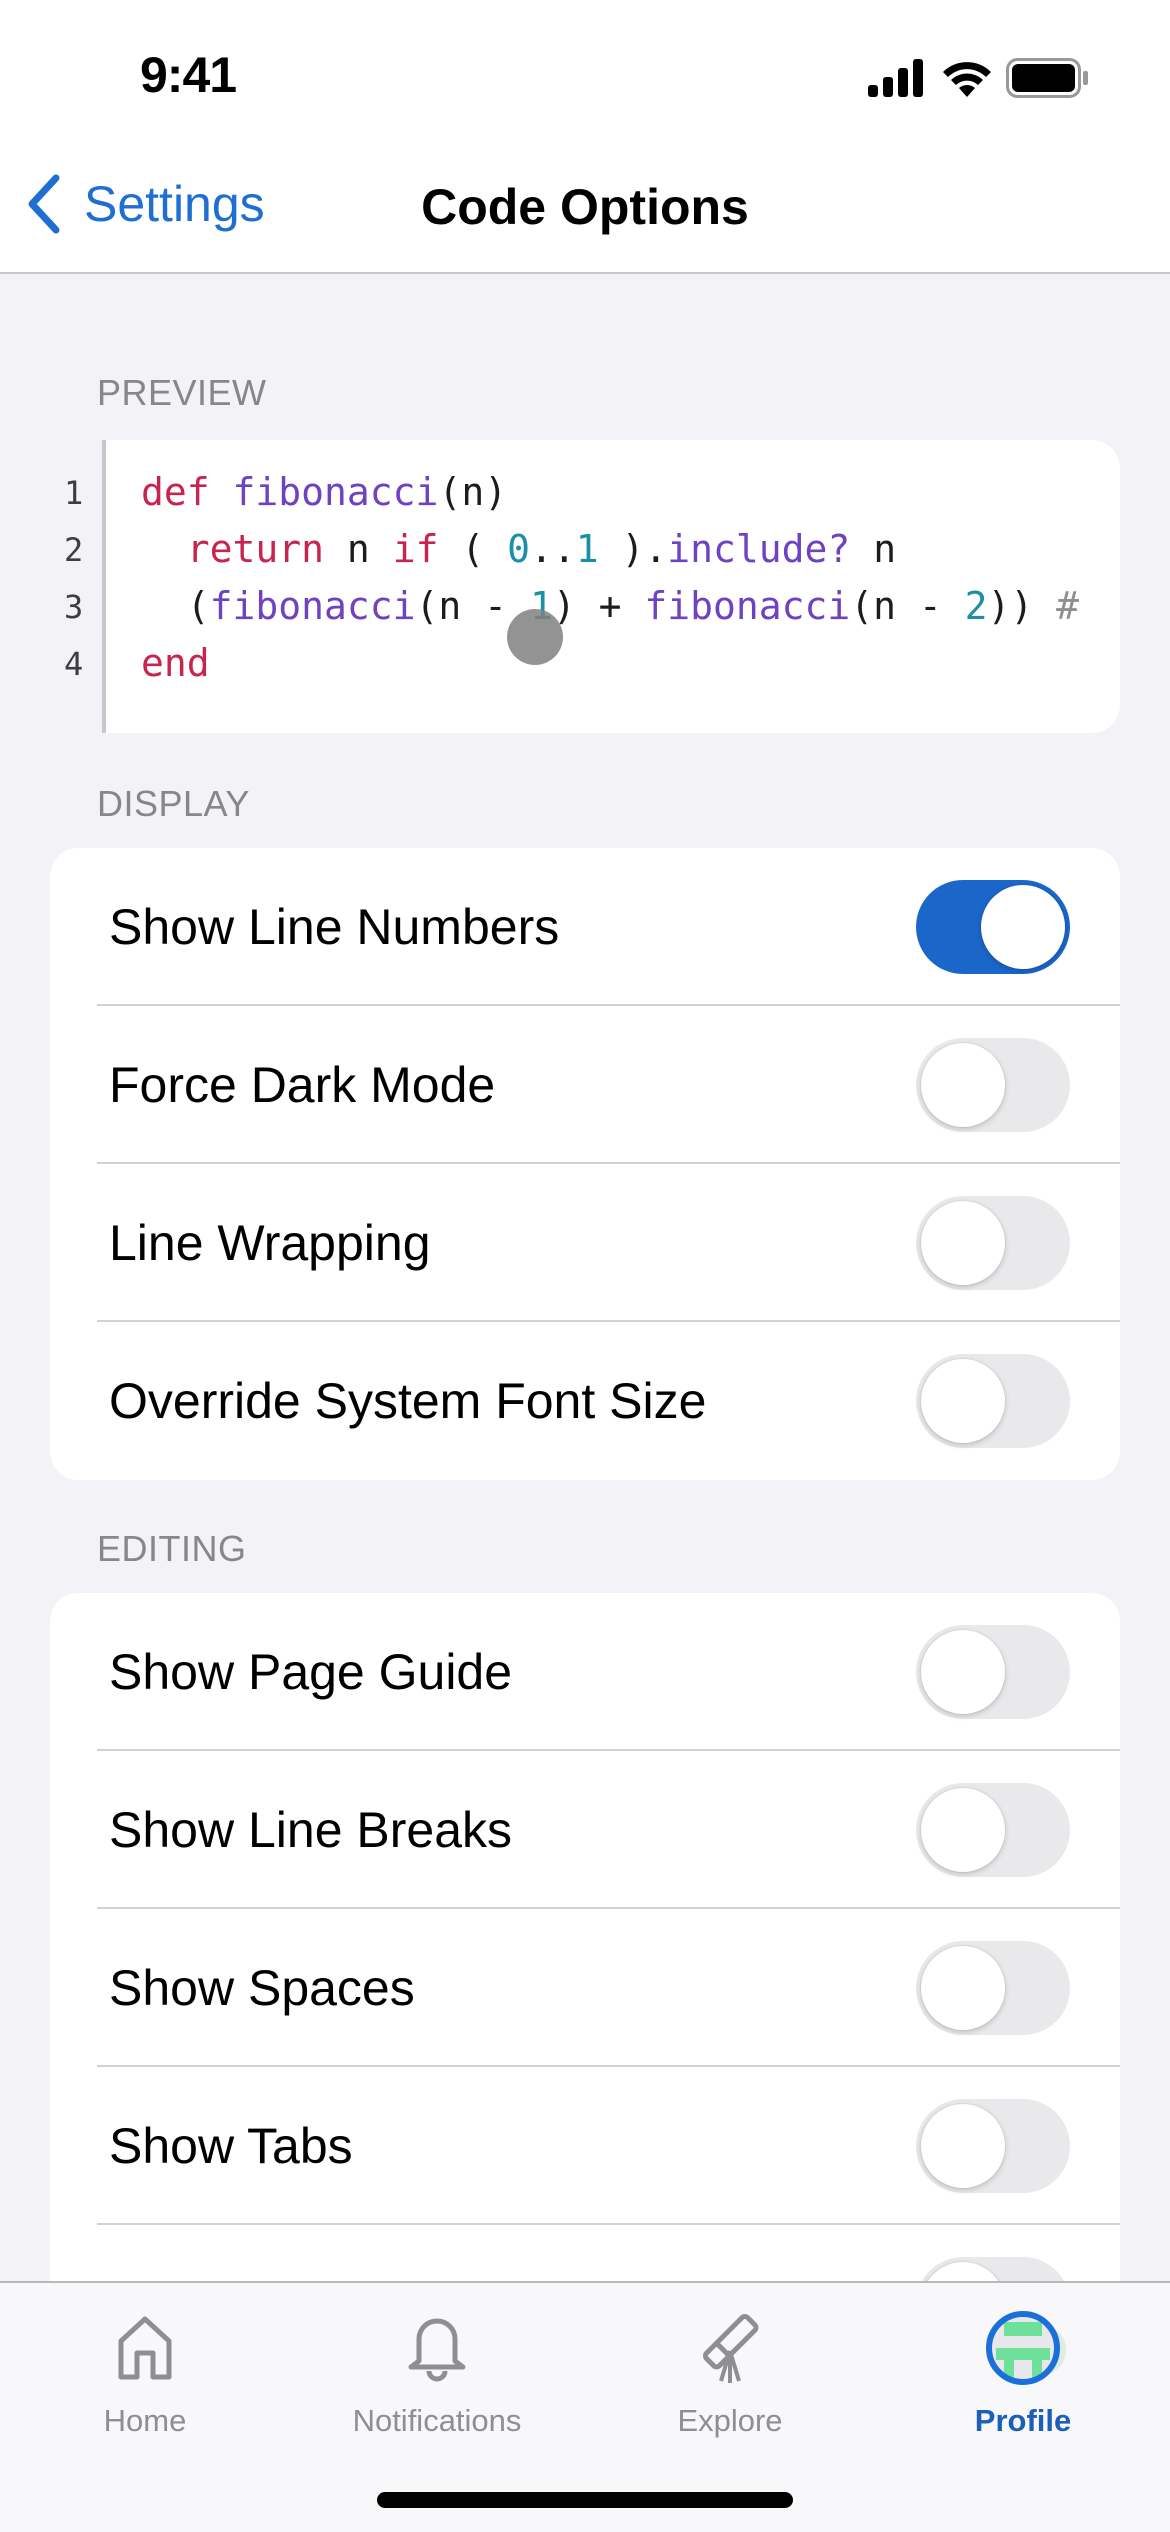 The image size is (1170, 2532). Describe the element at coordinates (1026, 2348) in the screenshot. I see `profile-avatar-icon` at that location.